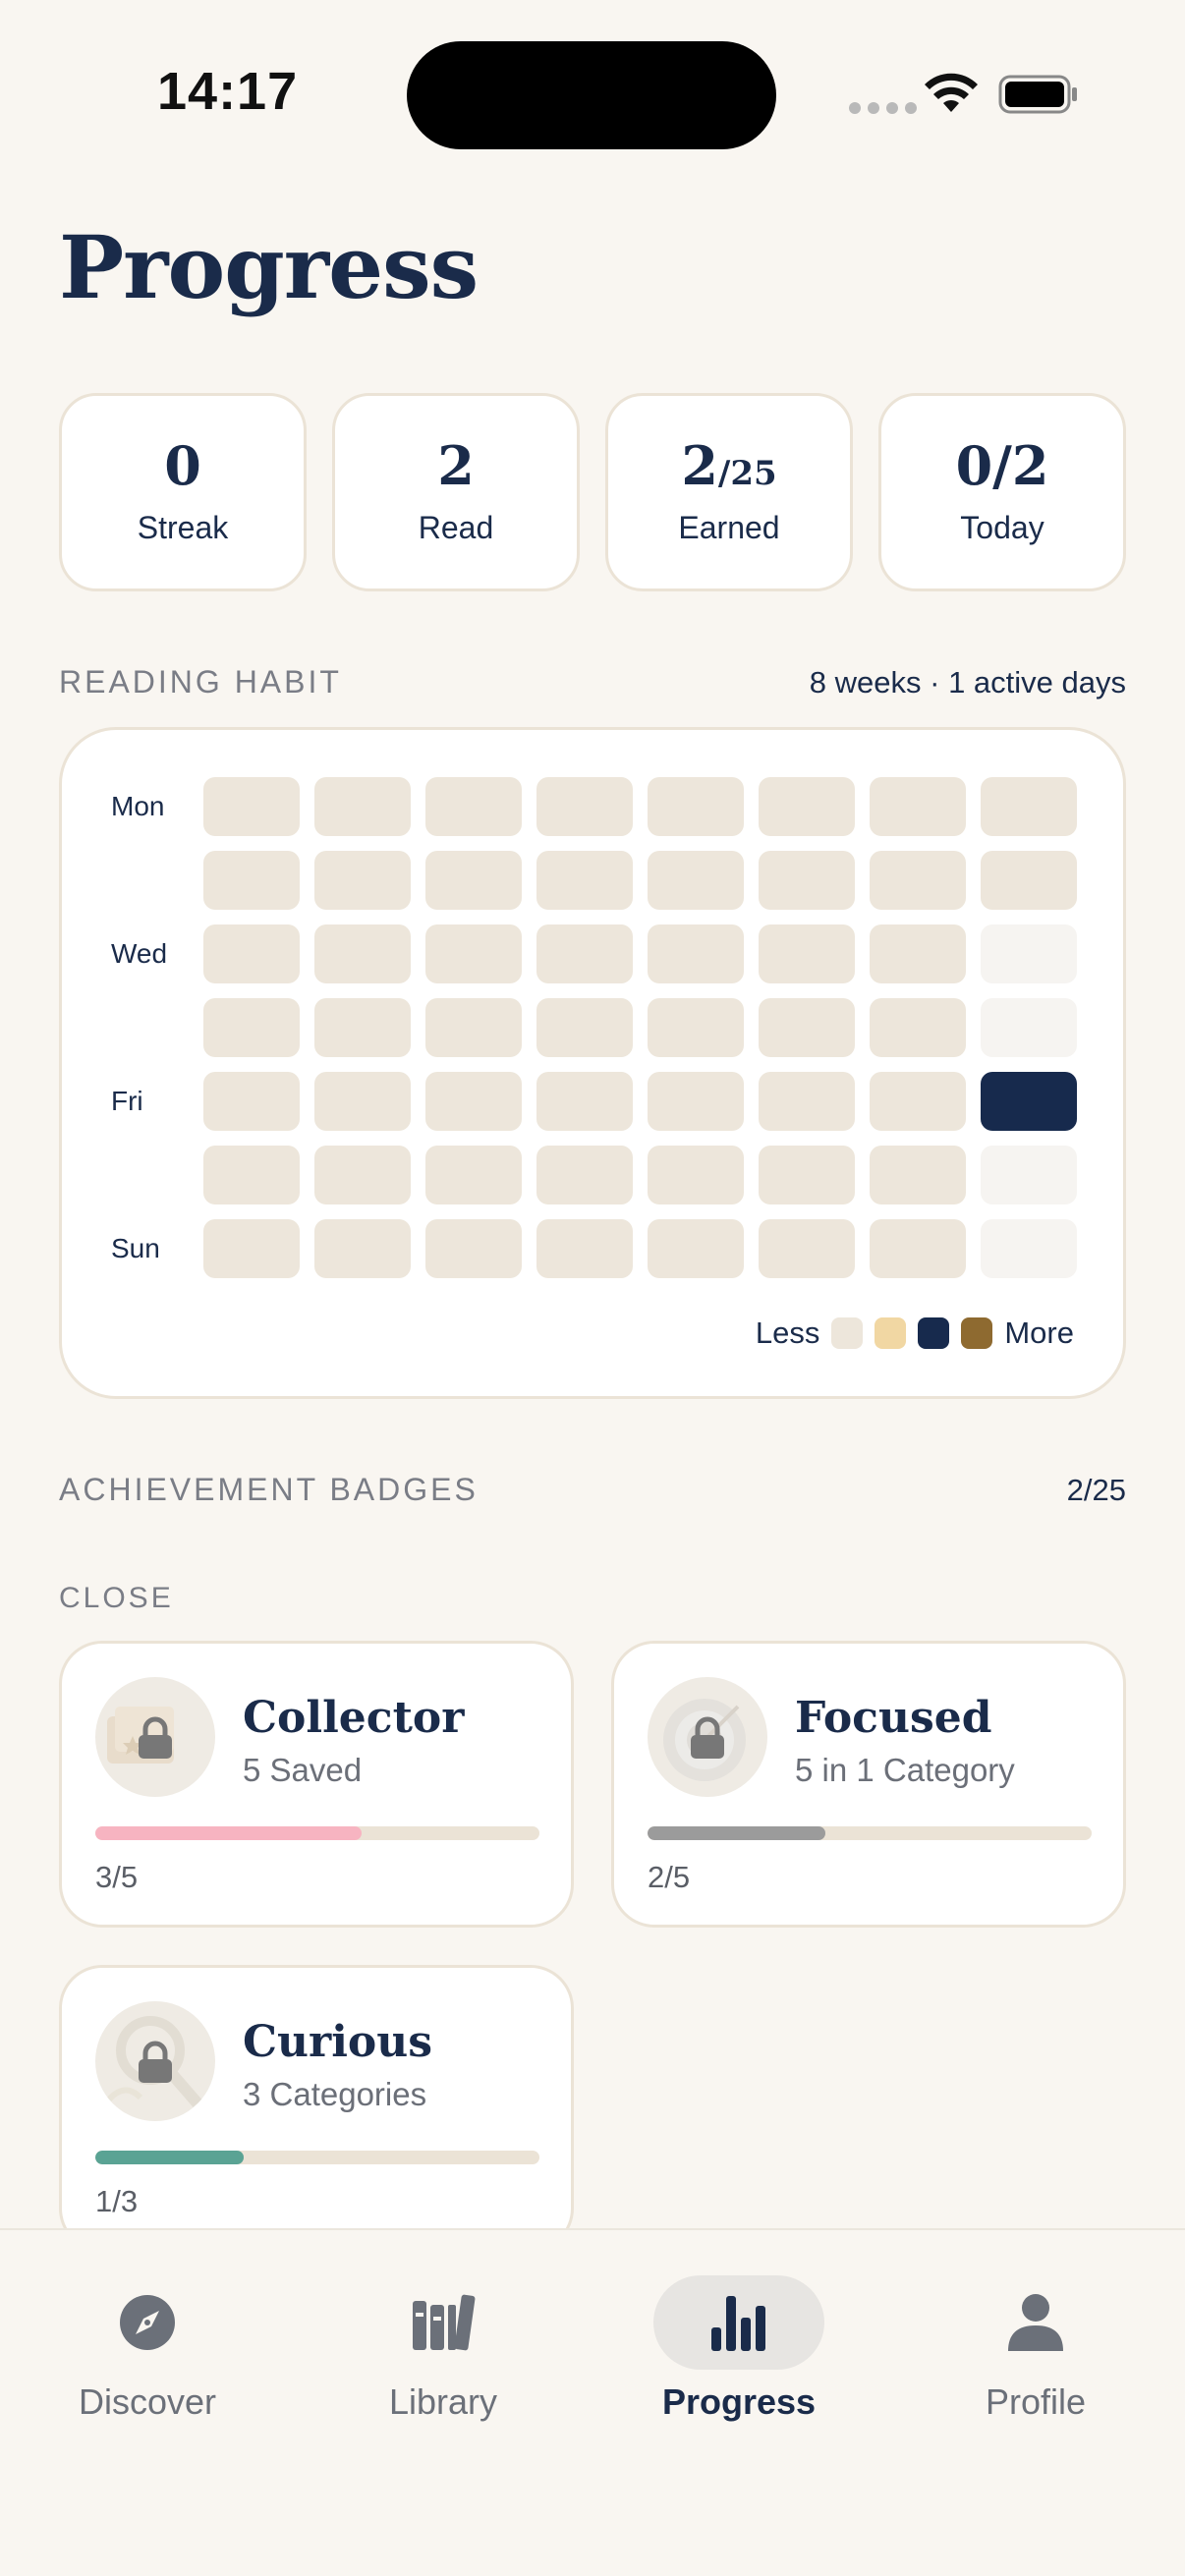 This screenshot has height=2576, width=1185. What do you see at coordinates (1002, 527) in the screenshot?
I see `stat-label: Today` at bounding box center [1002, 527].